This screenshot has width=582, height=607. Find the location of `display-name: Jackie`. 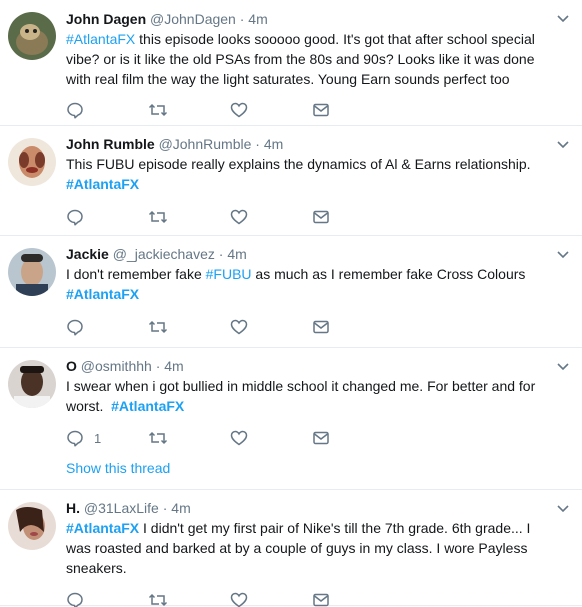

display-name: Jackie is located at coordinates (87, 254).